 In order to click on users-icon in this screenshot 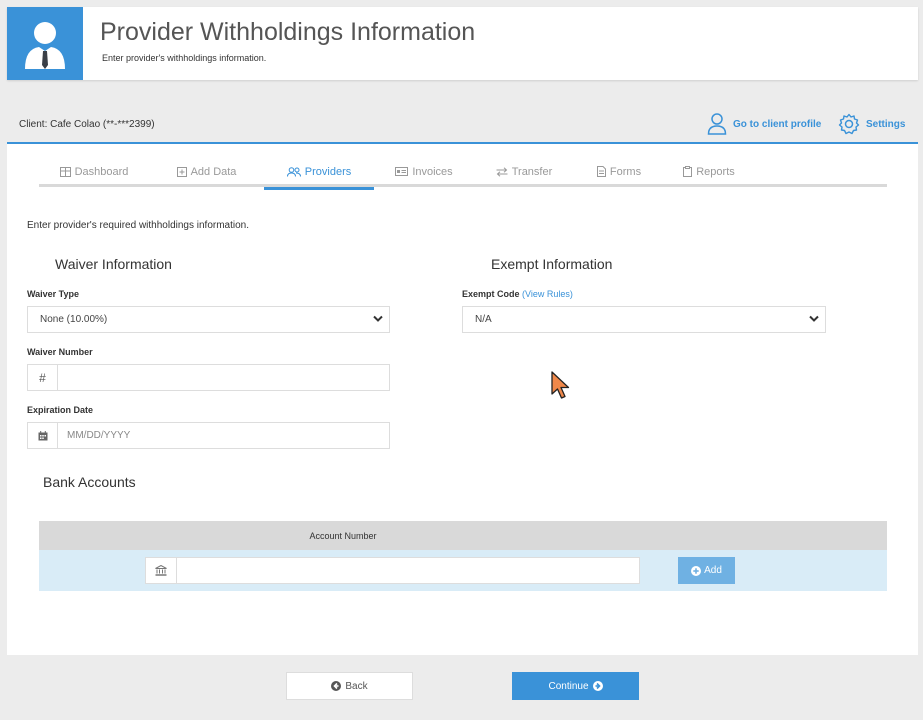, I will do `click(293, 171)`.